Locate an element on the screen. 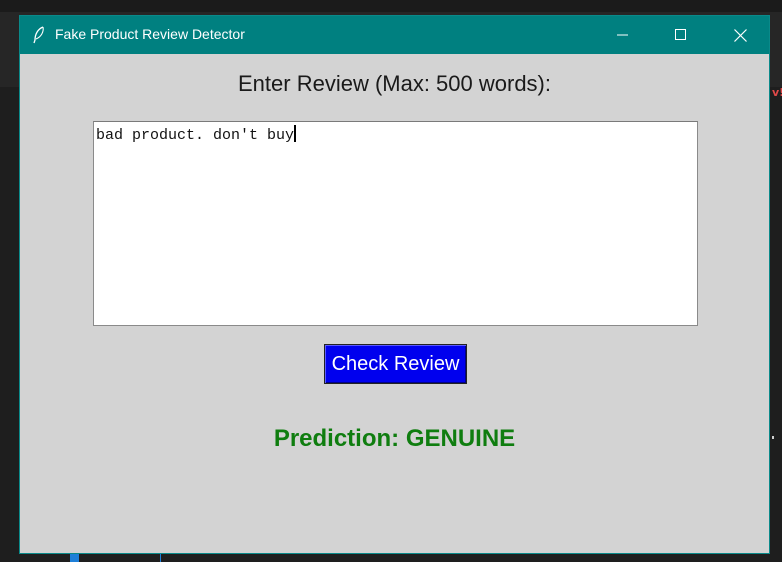  window-title: Fake Product Review Detector is located at coordinates (150, 34).